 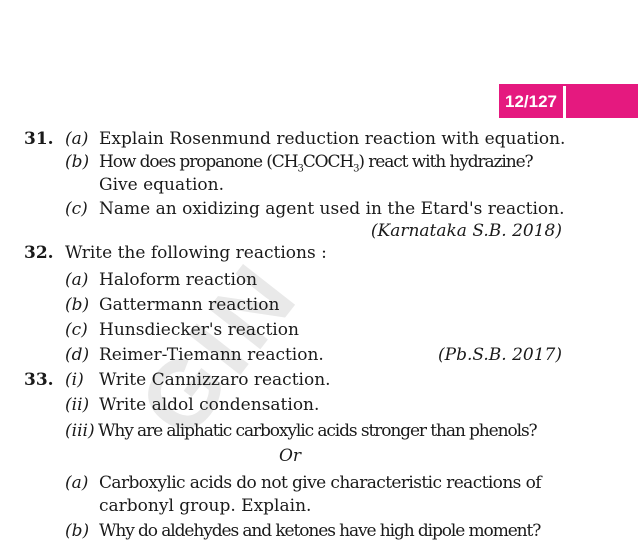 What do you see at coordinates (77, 483) in the screenshot?
I see `part-label-33a: (a)` at bounding box center [77, 483].